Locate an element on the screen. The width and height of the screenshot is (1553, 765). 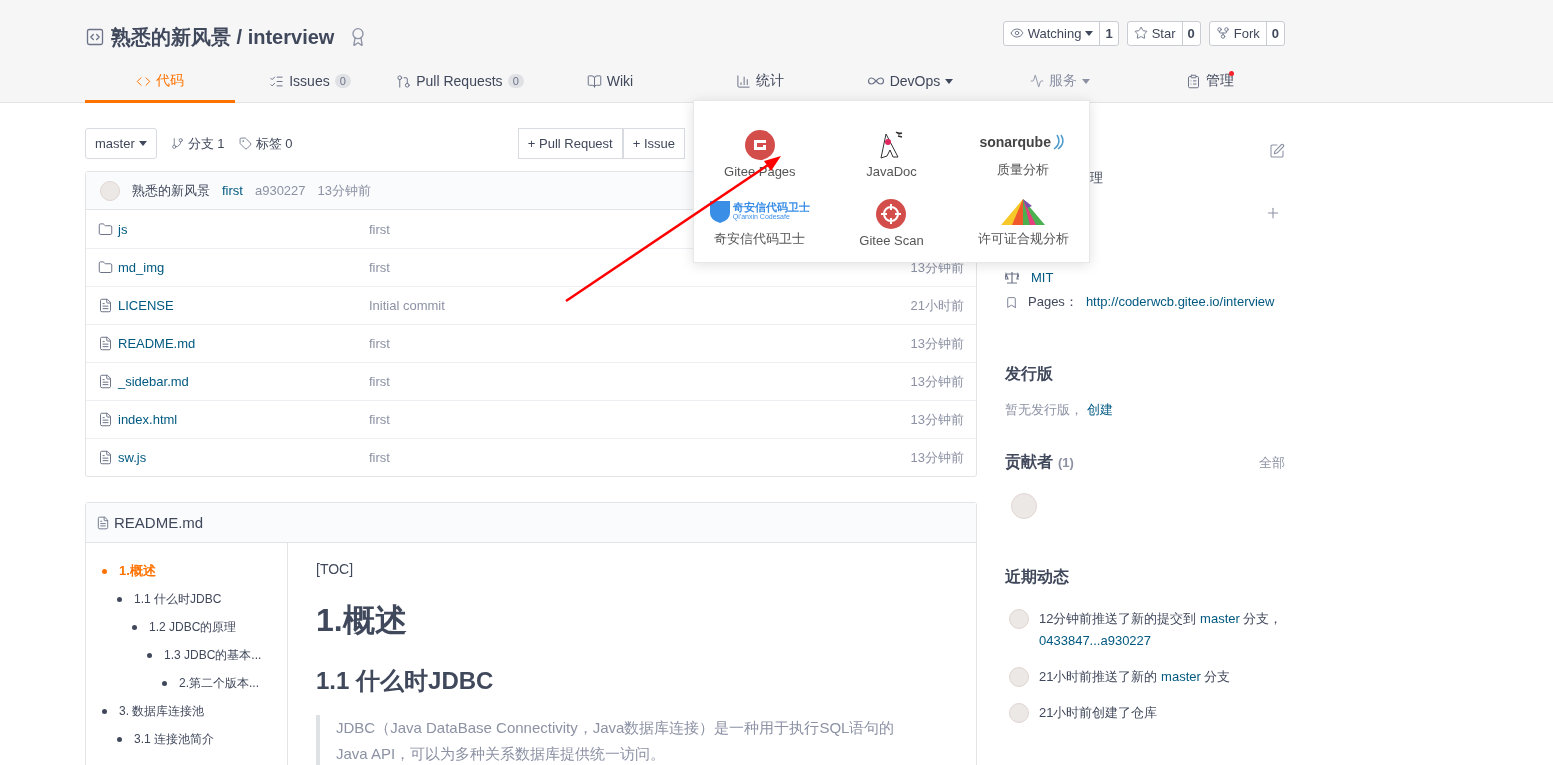
activity-text: 21小时前创建了仓库 is located at coordinates (1098, 713).